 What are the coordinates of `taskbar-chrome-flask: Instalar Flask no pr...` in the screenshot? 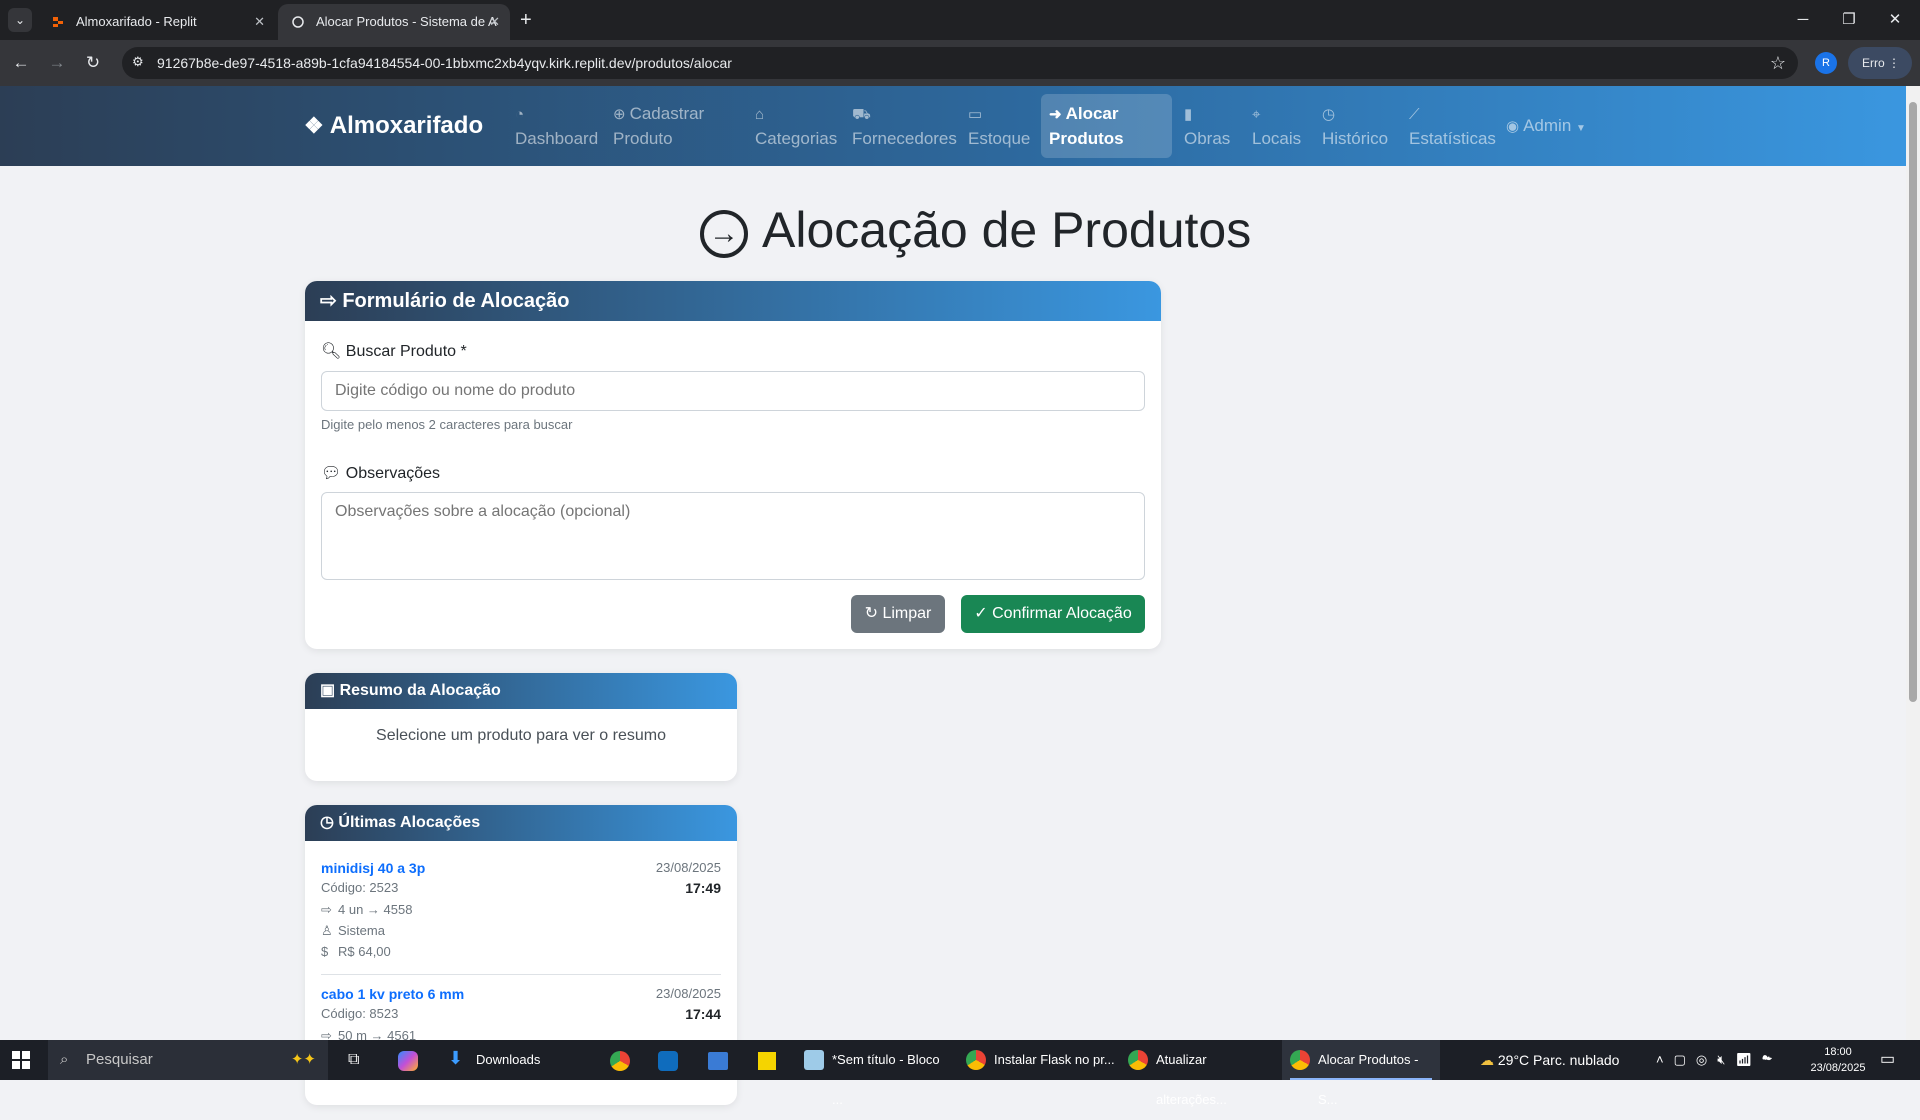 It's located at (1037, 1060).